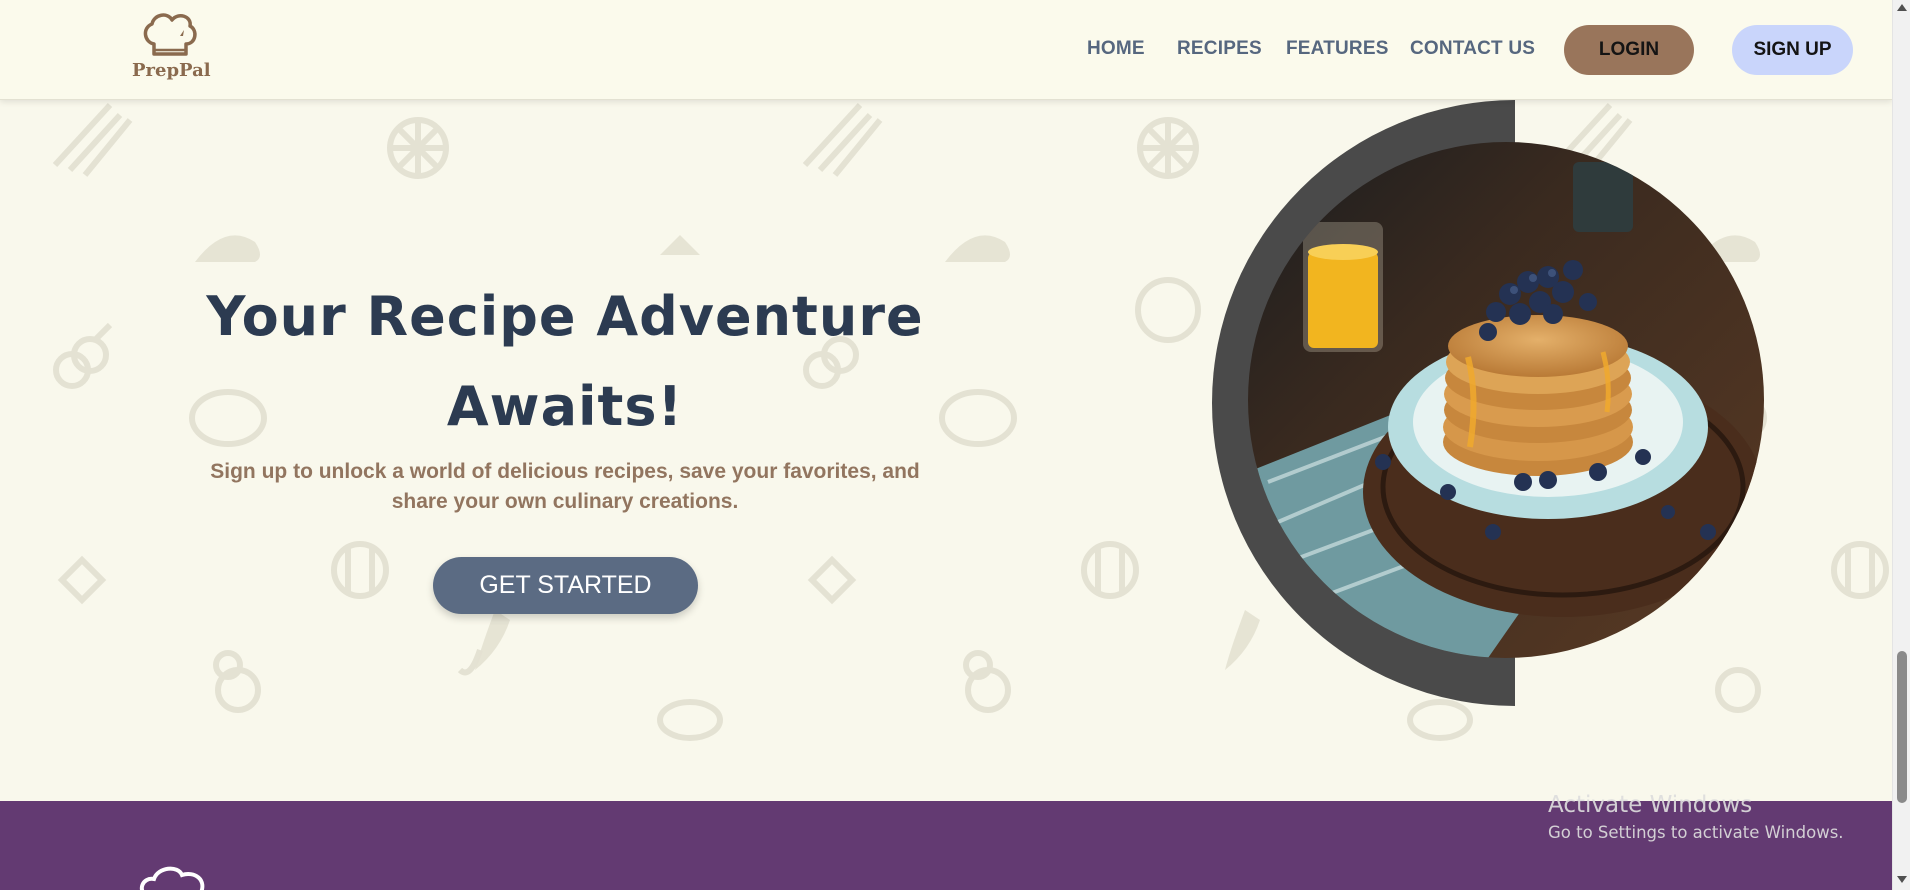 Image resolution: width=1910 pixels, height=890 pixels. What do you see at coordinates (565, 361) in the screenshot?
I see `hero-title: Your Recipe Adventure Awaits!` at bounding box center [565, 361].